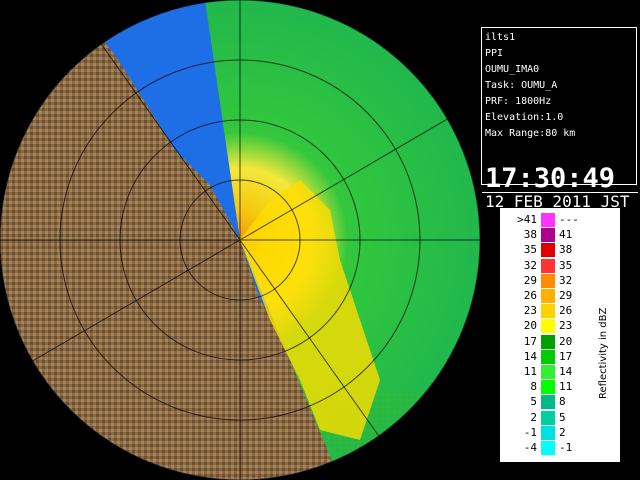 This screenshot has width=640, height=480. Describe the element at coordinates (566, 265) in the screenshot. I see `legend-high-value: 35` at that location.